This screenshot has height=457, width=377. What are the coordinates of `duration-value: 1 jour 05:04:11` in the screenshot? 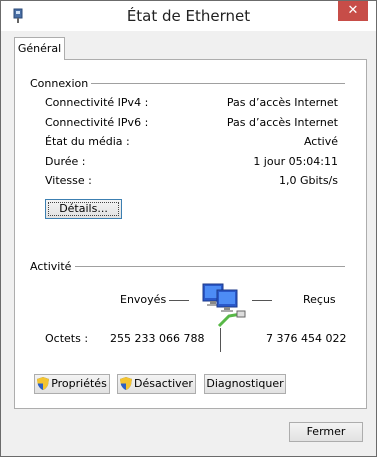 It's located at (295, 161).